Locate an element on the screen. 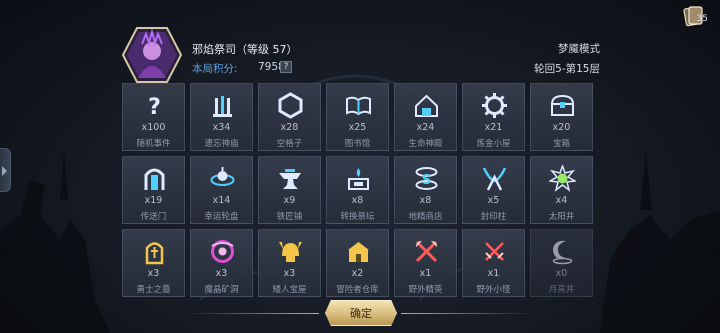 The height and width of the screenshot is (333, 720). wheel-icon is located at coordinates (222, 176).